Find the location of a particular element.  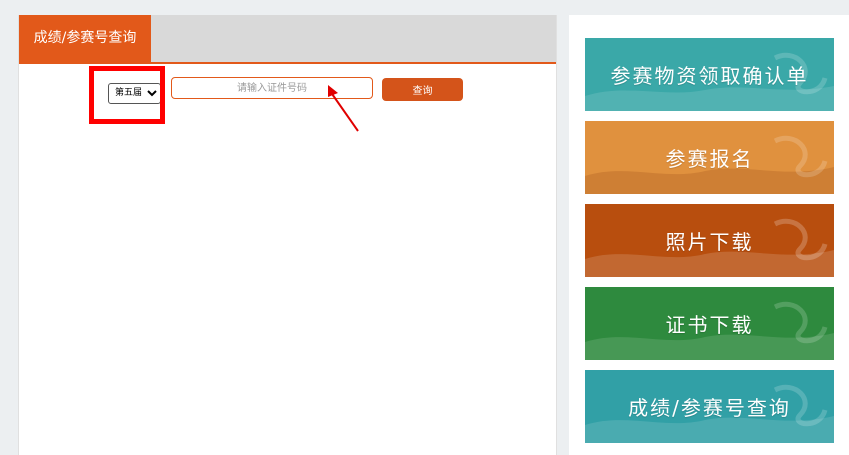

arrow-annotation is located at coordinates (343, 108).